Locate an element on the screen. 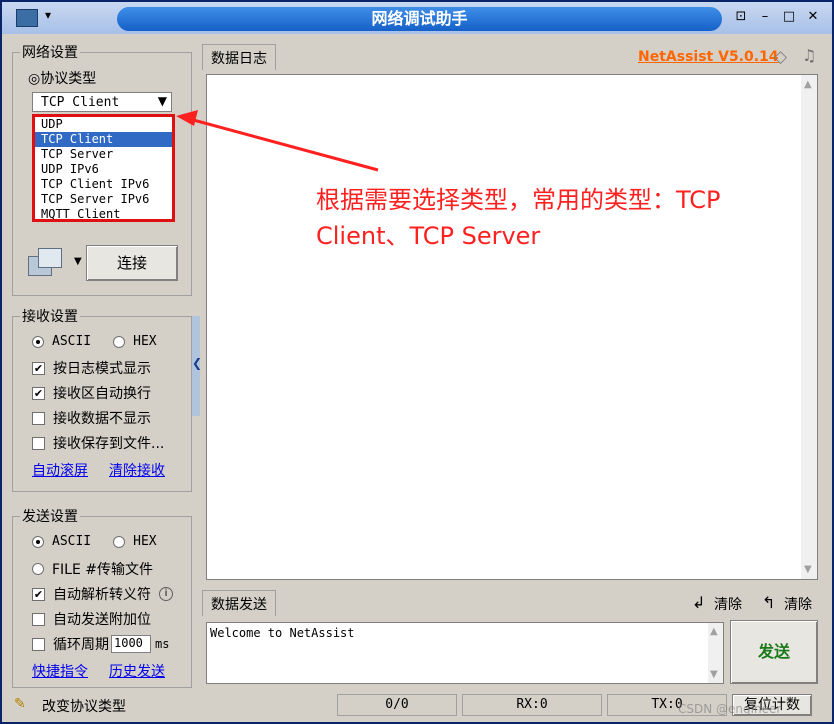 The height and width of the screenshot is (724, 834). gem-icon: ◇ is located at coordinates (780, 57).